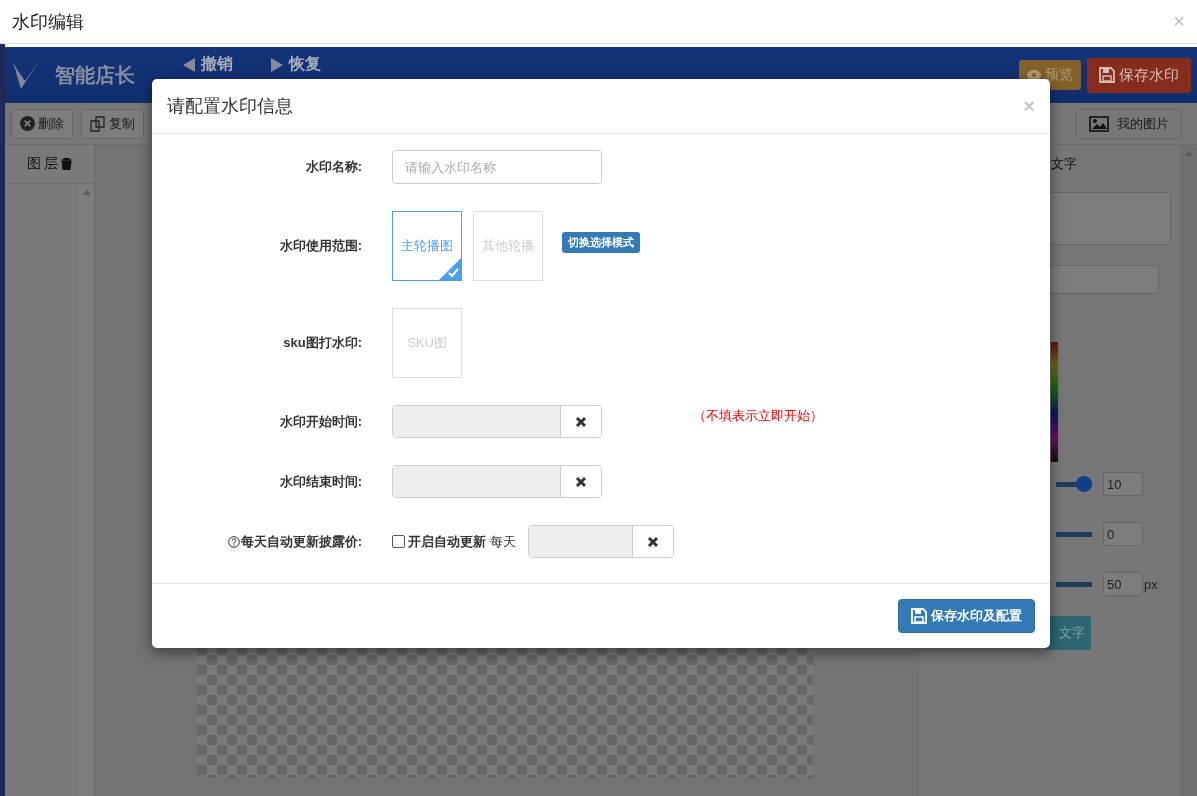 Image resolution: width=1197 pixels, height=796 pixels. I want to click on image-icon, so click(1099, 123).